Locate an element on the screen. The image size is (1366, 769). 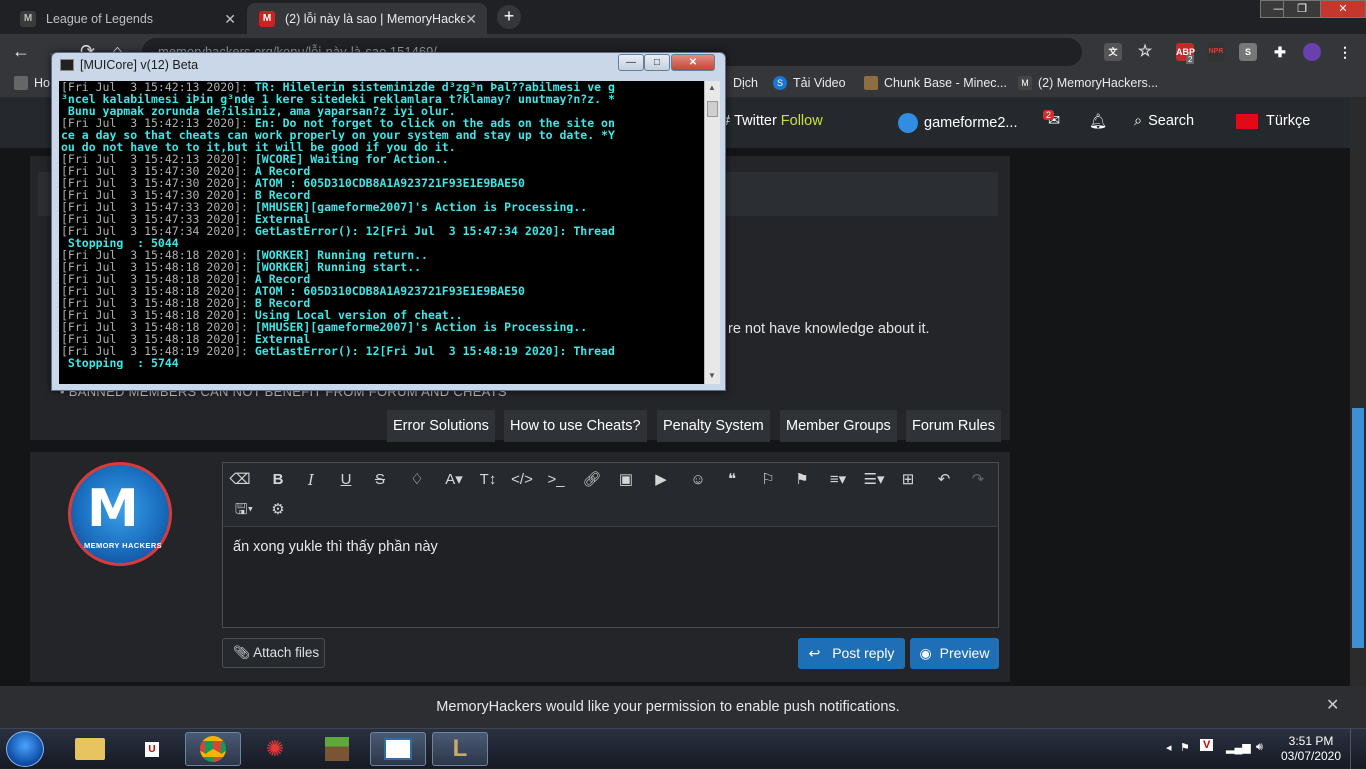
page-scrollbar is located at coordinates (1358, 392).